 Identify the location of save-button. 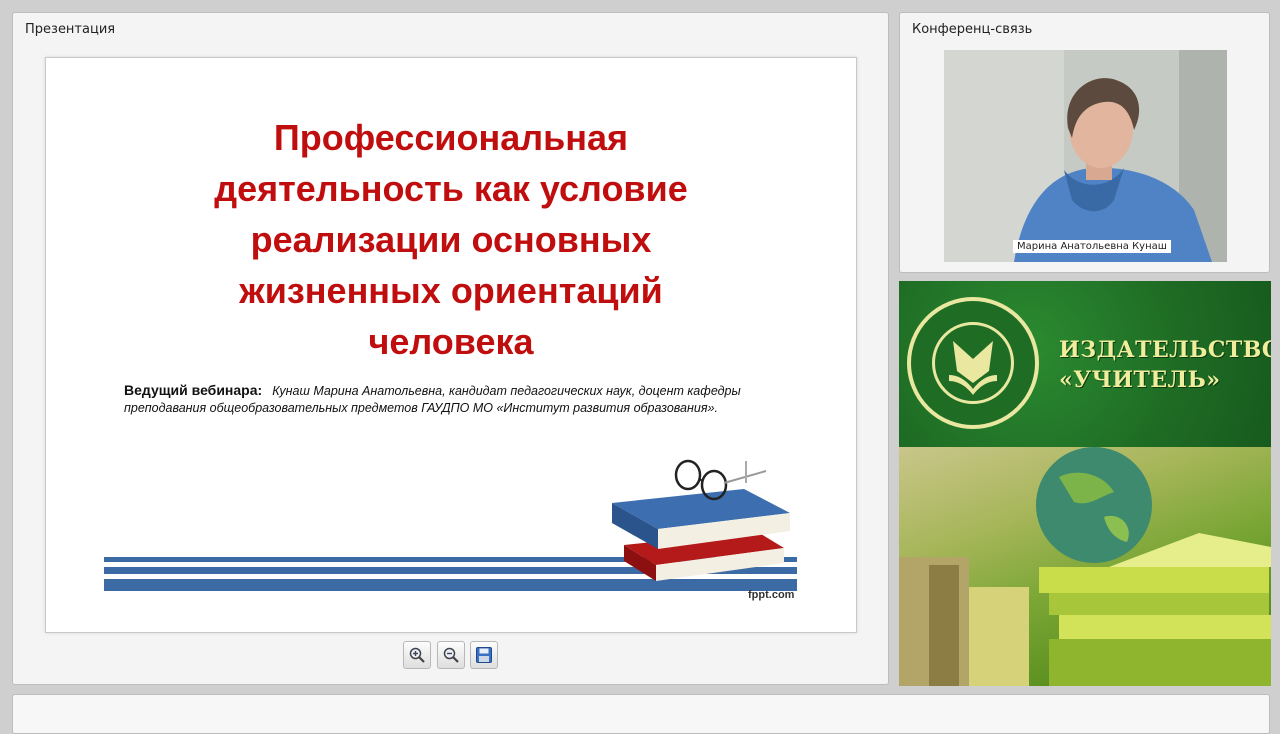
(484, 655).